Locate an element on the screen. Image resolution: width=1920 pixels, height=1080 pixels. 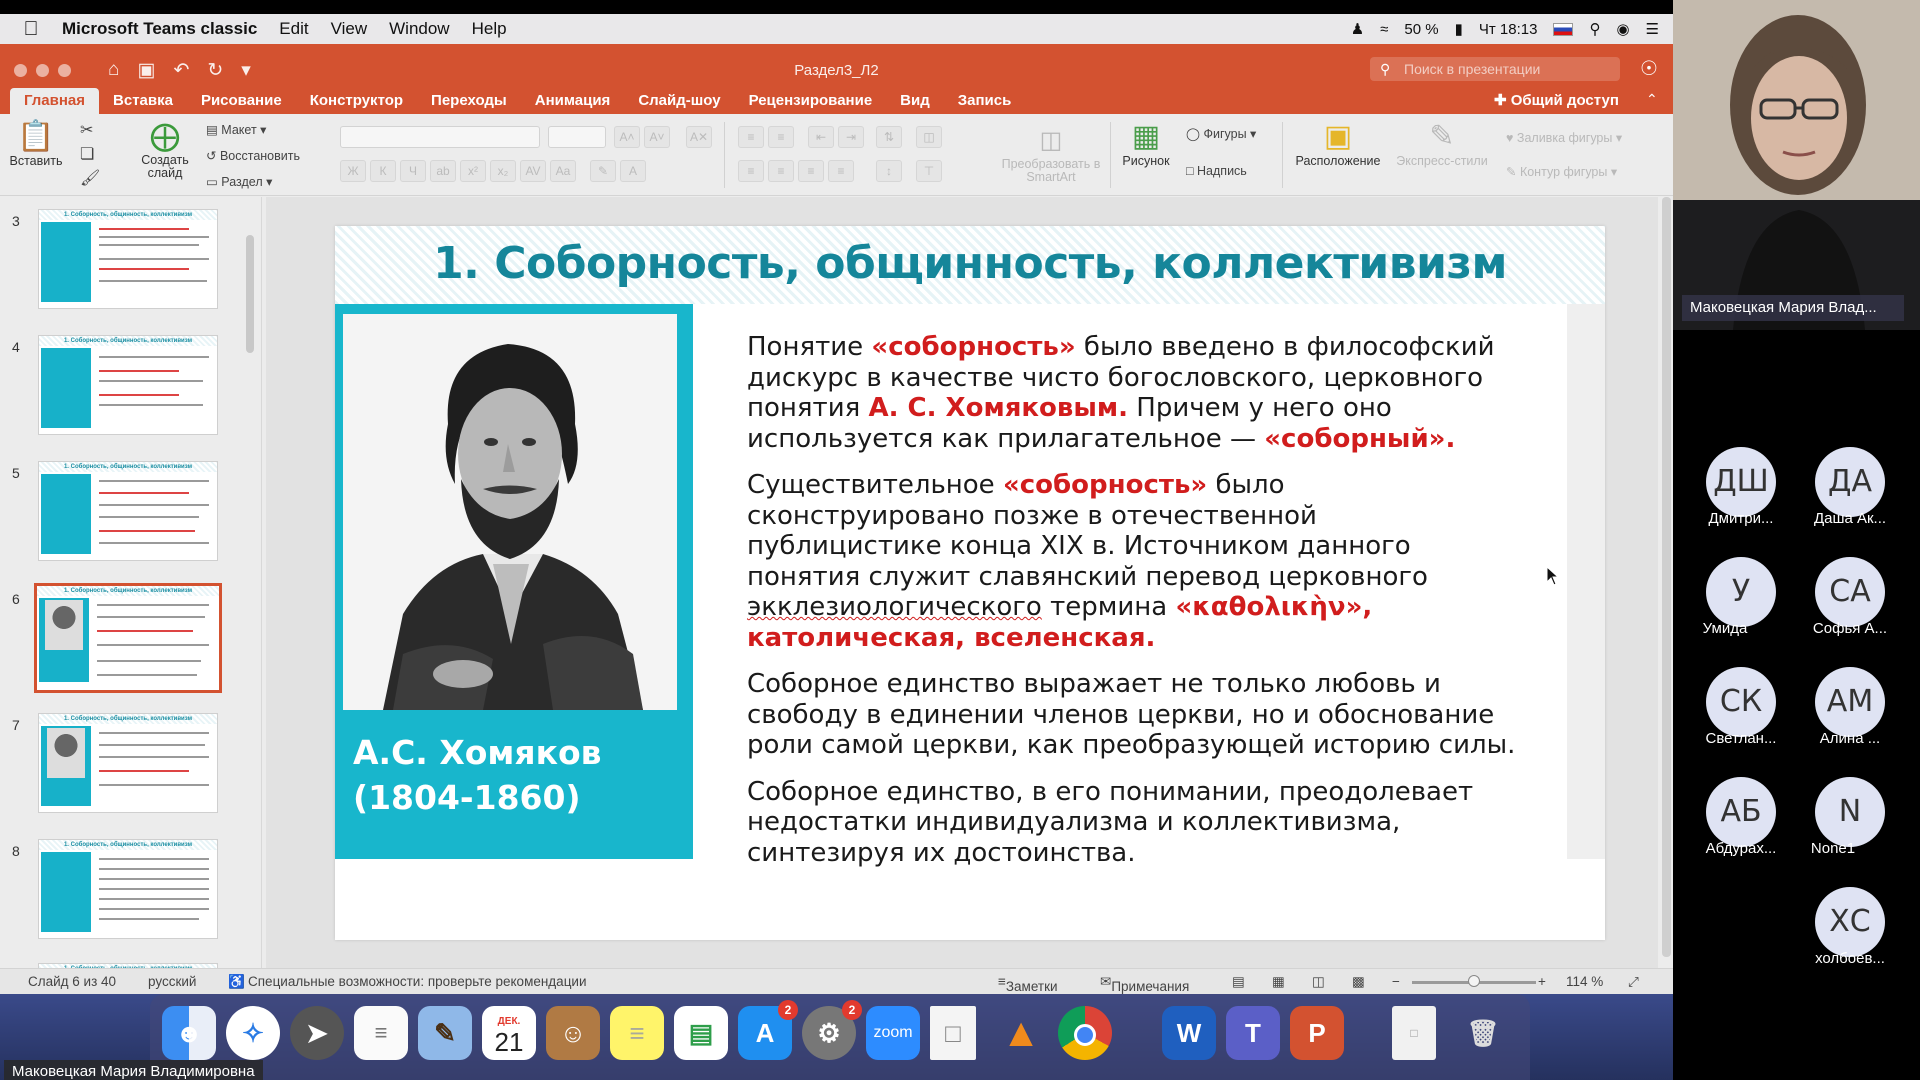
new-slide-button: ⨁ Создать слайд is located at coordinates (165, 150).